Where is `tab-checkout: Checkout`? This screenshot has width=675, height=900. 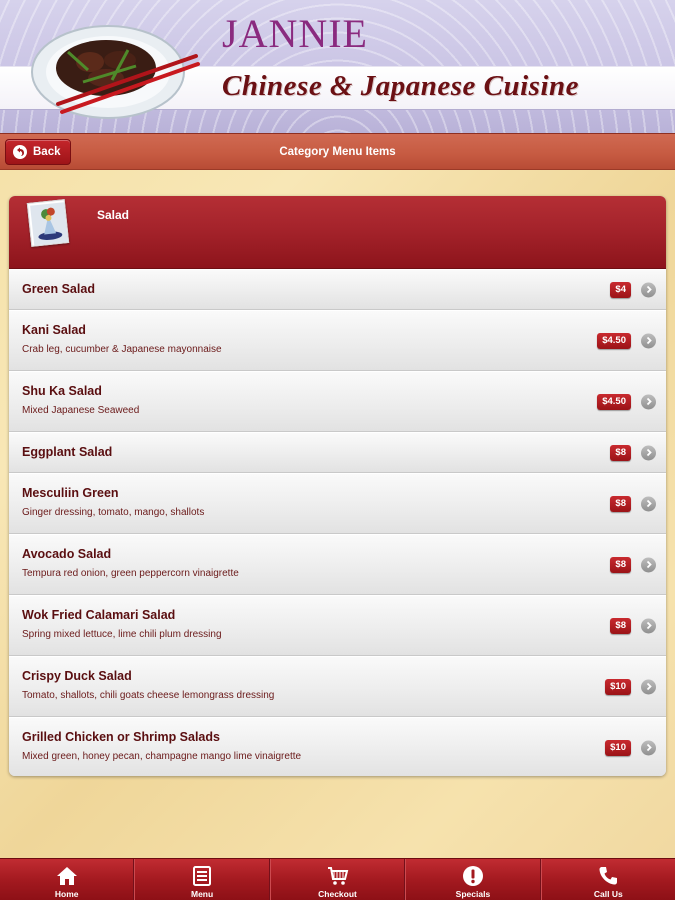
tab-checkout: Checkout is located at coordinates (337, 879).